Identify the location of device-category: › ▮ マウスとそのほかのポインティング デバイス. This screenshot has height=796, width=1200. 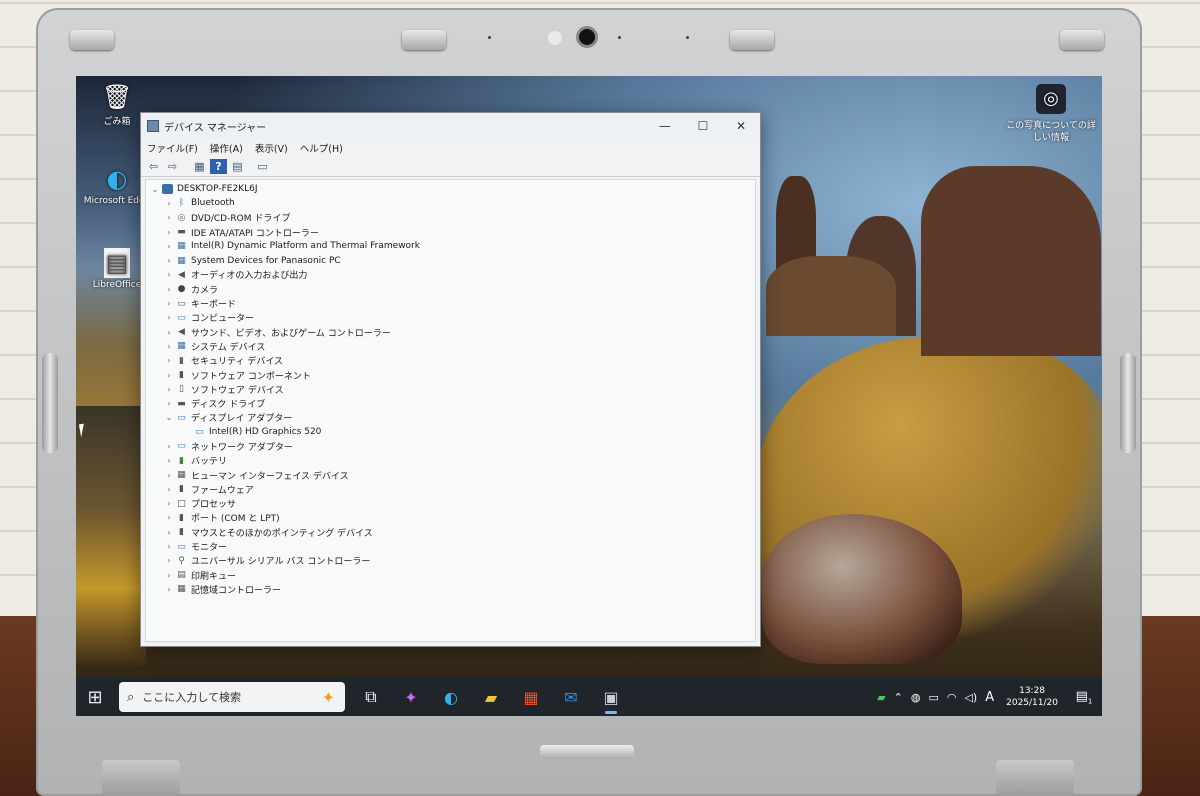
(450, 532).